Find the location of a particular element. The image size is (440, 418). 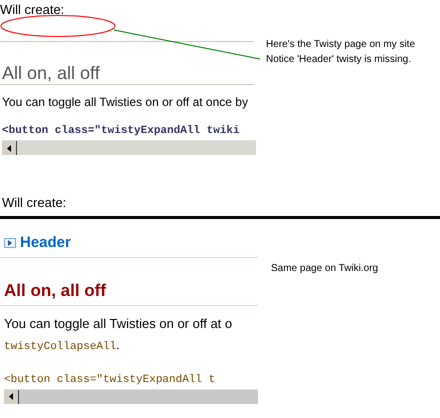

inline-code: twistyCollapseAll is located at coordinates (60, 347).